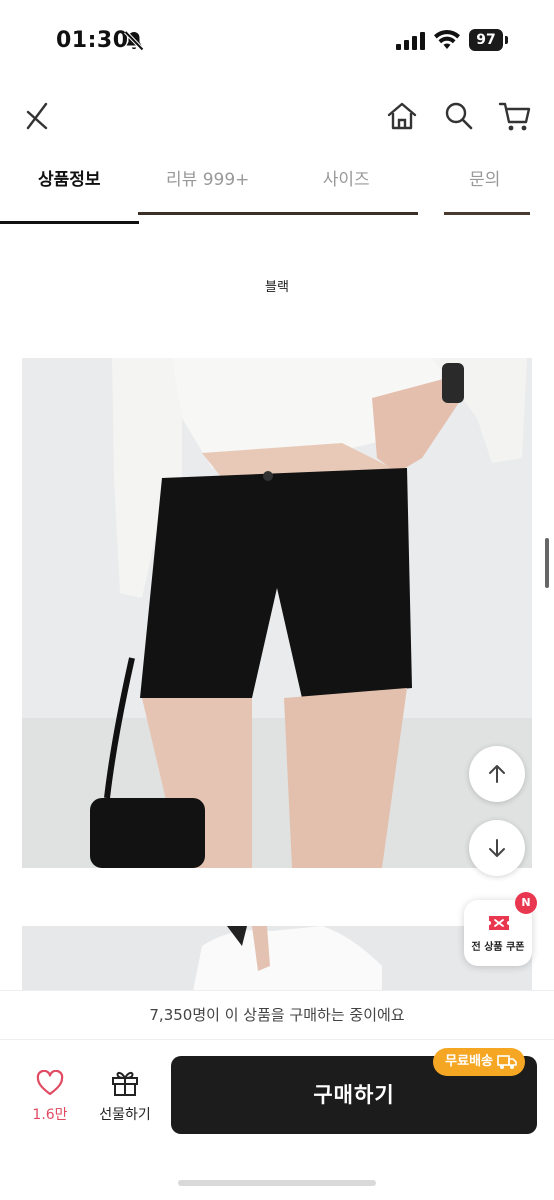  I want to click on new-badge: N, so click(526, 903).